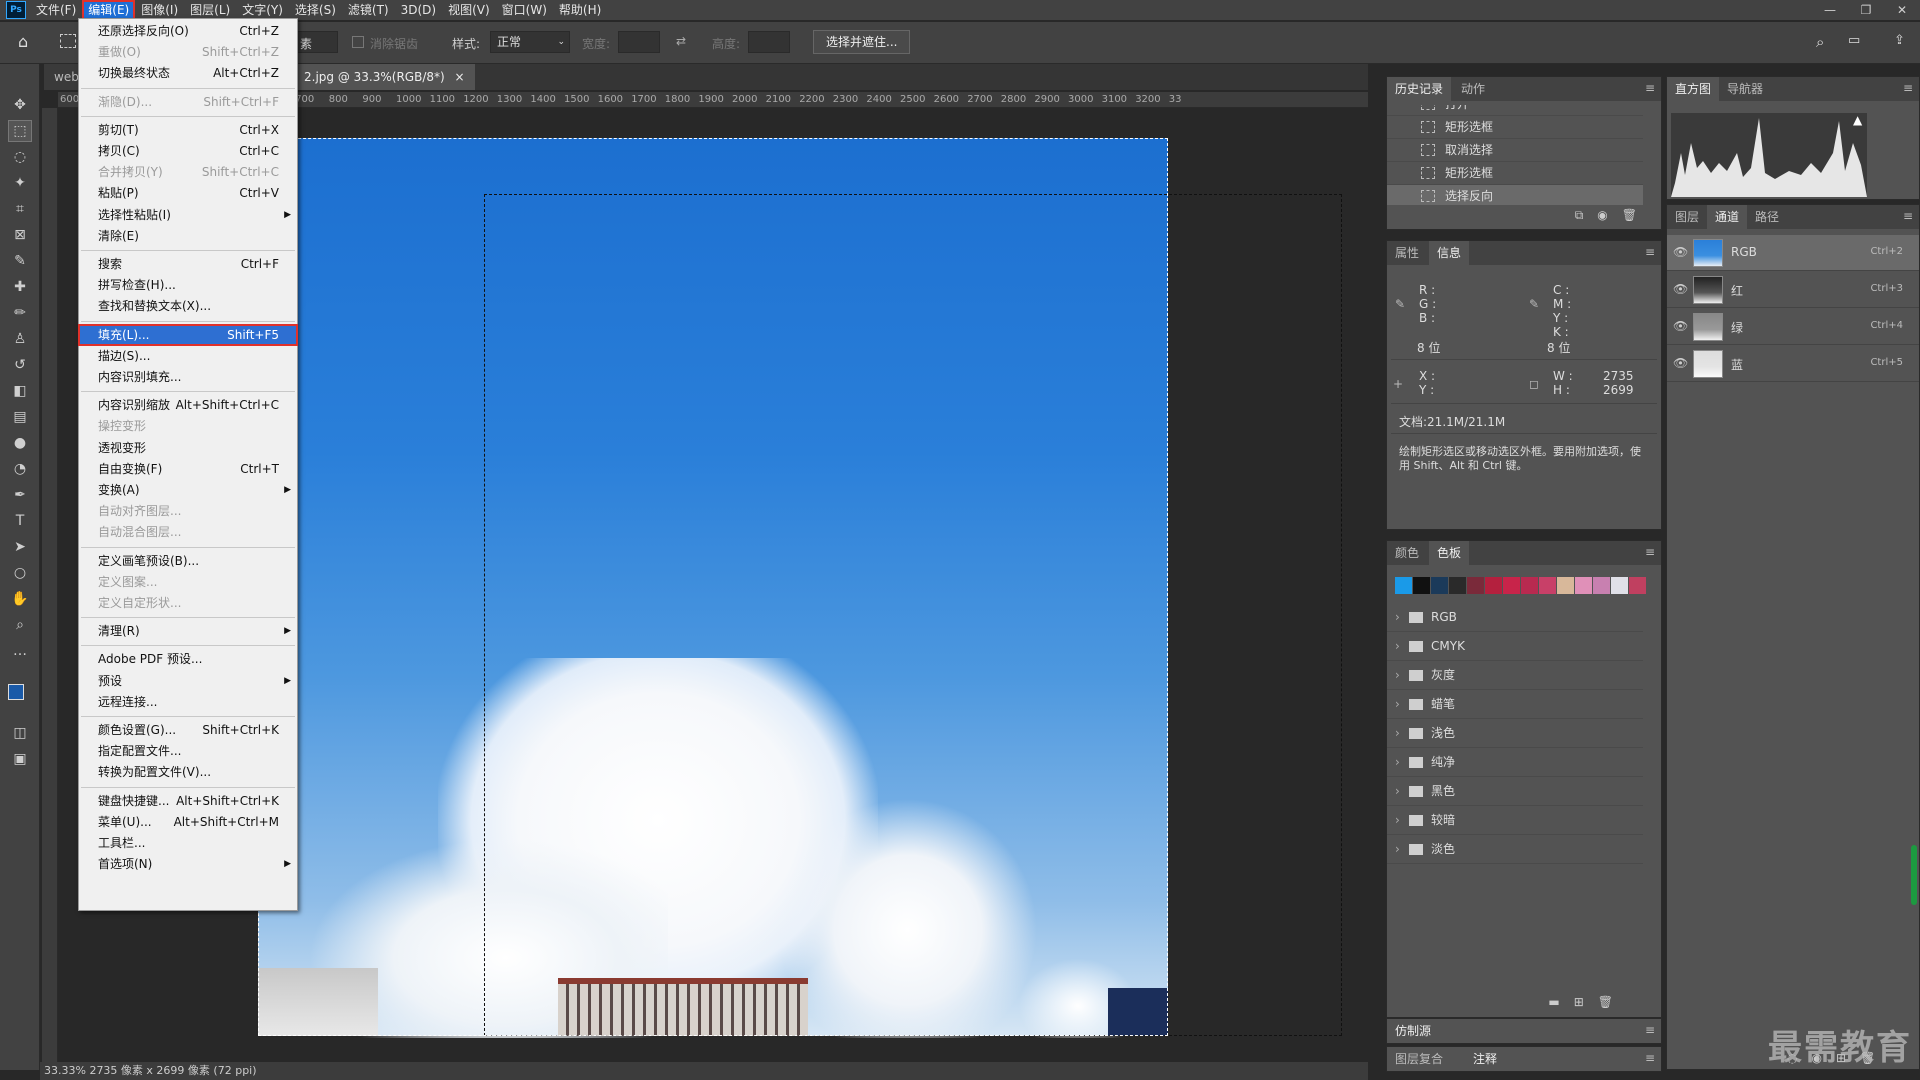  Describe the element at coordinates (210, 10) in the screenshot. I see `menu-3: 图层(L)` at that location.